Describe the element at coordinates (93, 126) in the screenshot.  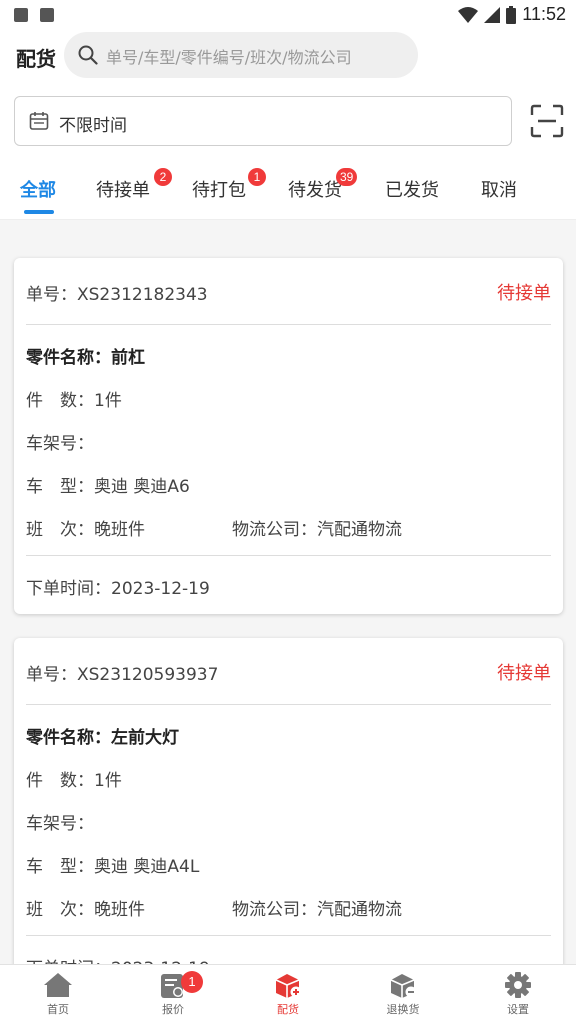
I see `date-filter-label: 不限时间` at that location.